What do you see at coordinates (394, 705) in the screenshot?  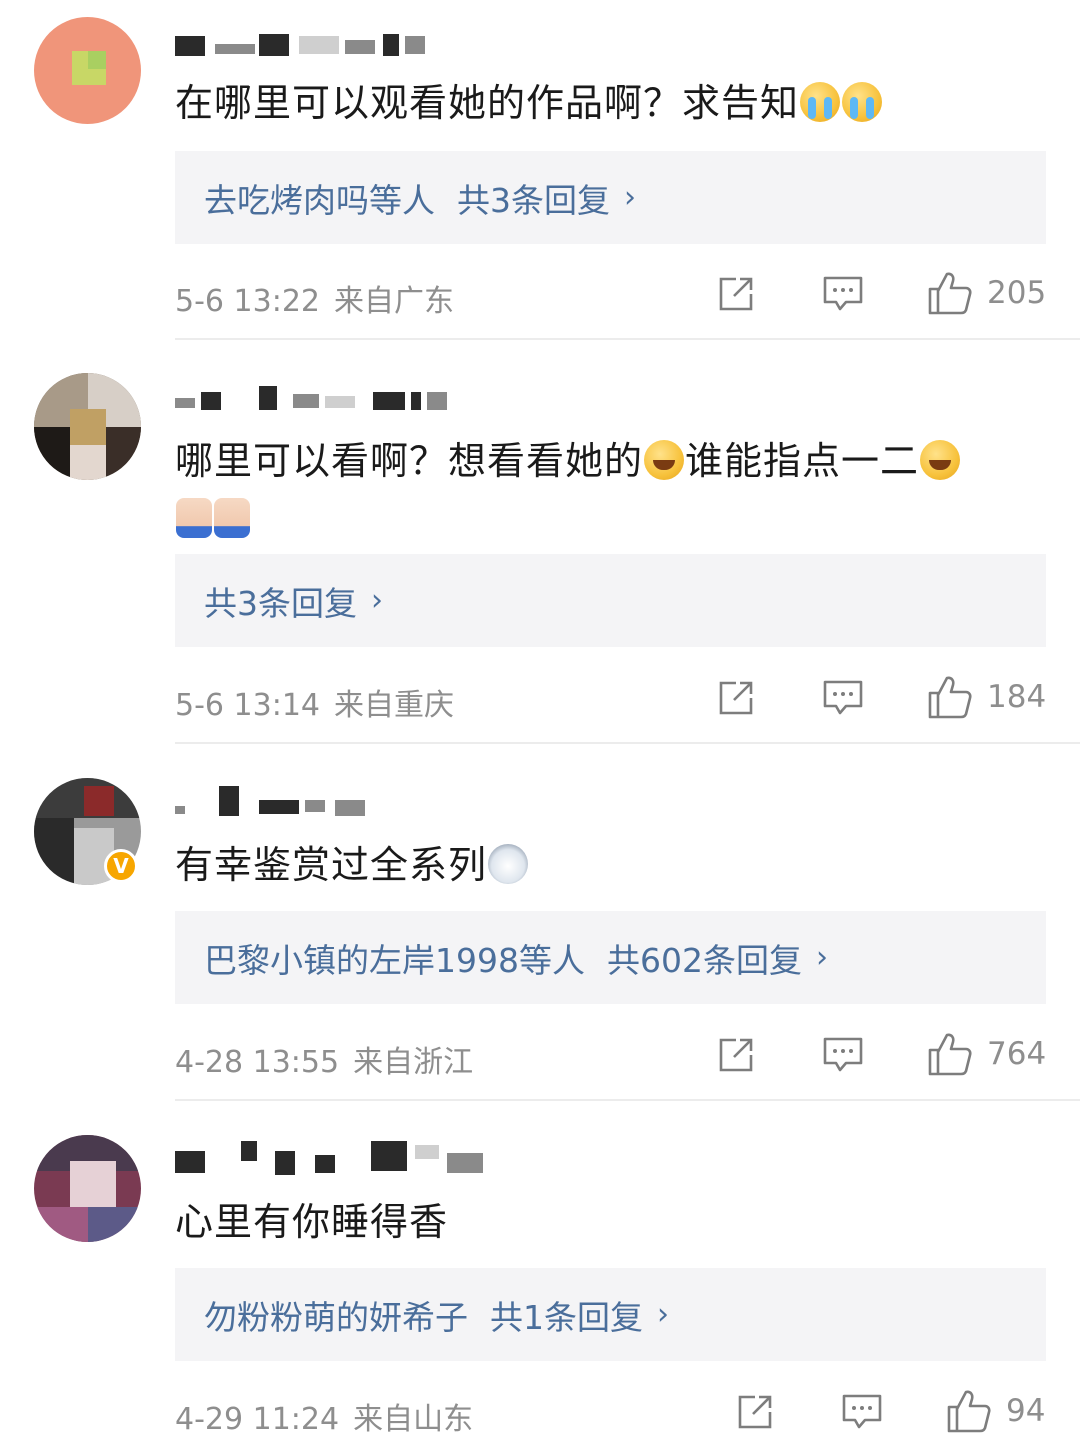 I see `location: 来自重庆` at bounding box center [394, 705].